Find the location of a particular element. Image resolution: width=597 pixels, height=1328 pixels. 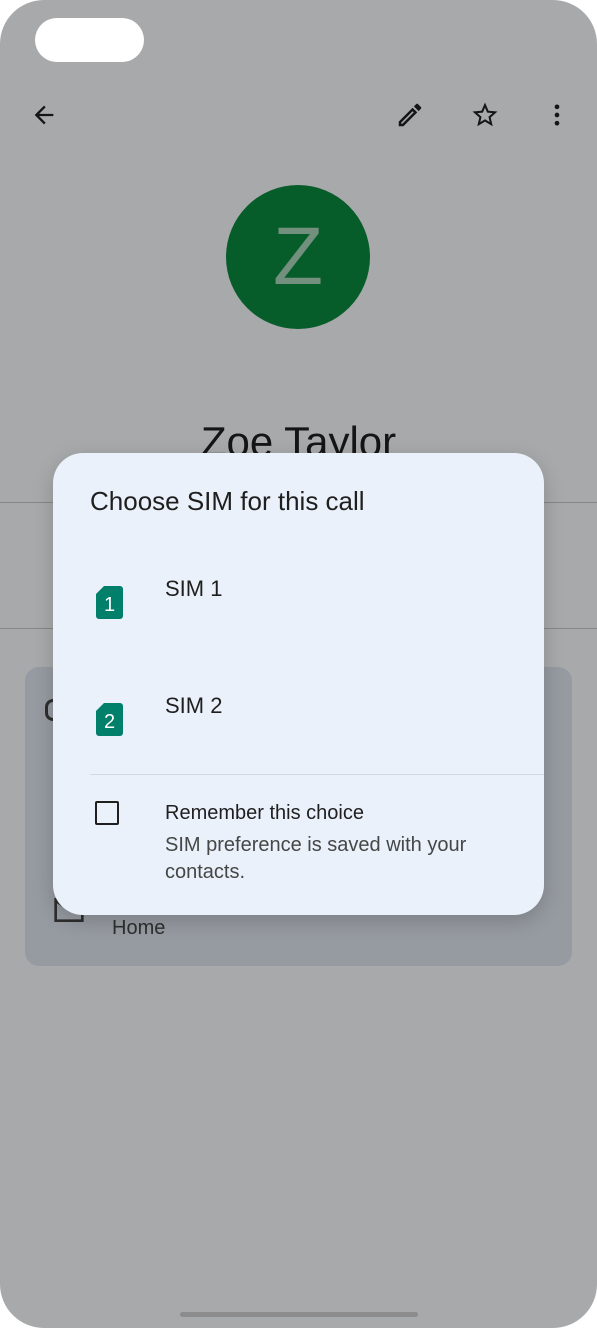

sim-badge: 2 is located at coordinates (109, 722).